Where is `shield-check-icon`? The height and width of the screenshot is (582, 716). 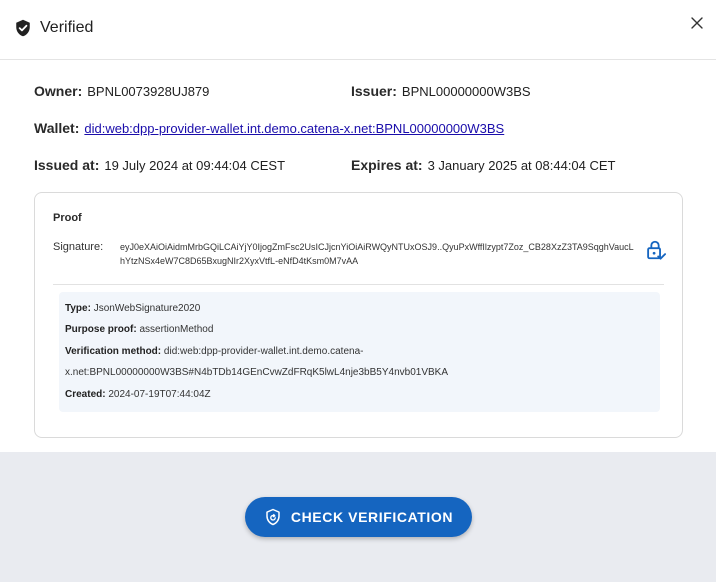
shield-check-icon is located at coordinates (23, 28).